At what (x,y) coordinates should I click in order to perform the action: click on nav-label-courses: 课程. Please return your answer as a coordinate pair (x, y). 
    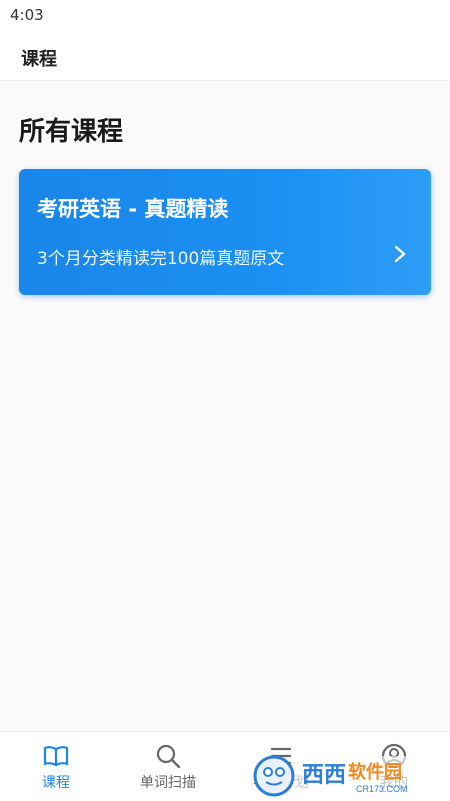
    Looking at the image, I should click on (56, 783).